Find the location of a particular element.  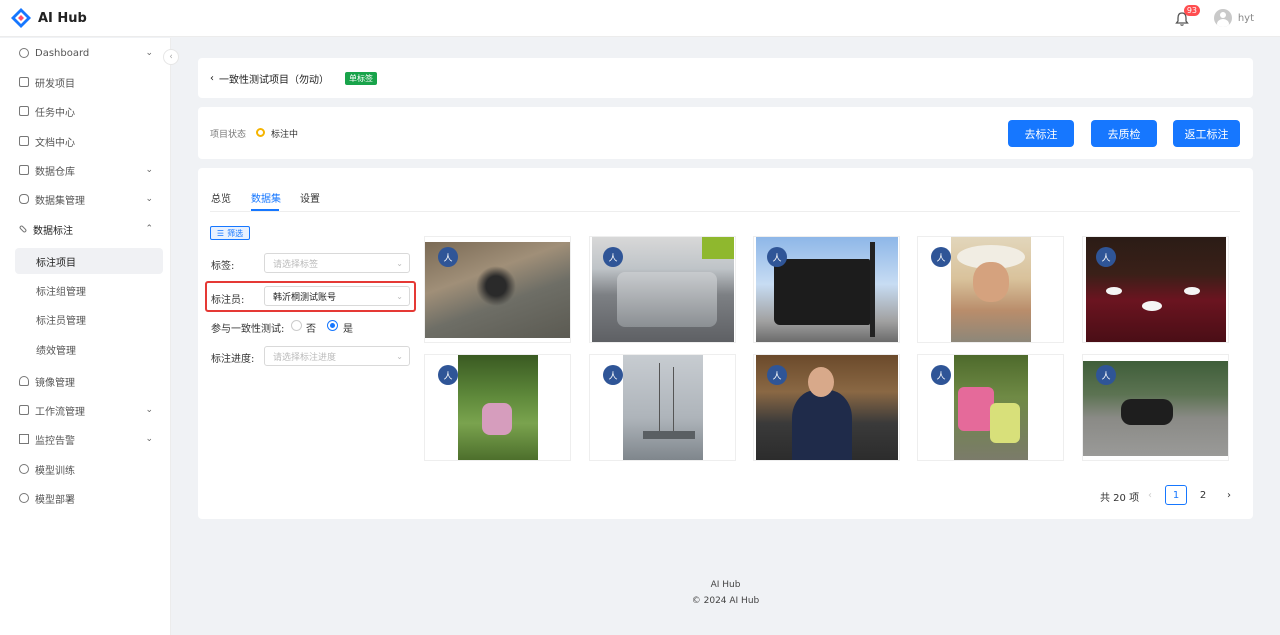

notification-button: 93 is located at coordinates (1187, 16).